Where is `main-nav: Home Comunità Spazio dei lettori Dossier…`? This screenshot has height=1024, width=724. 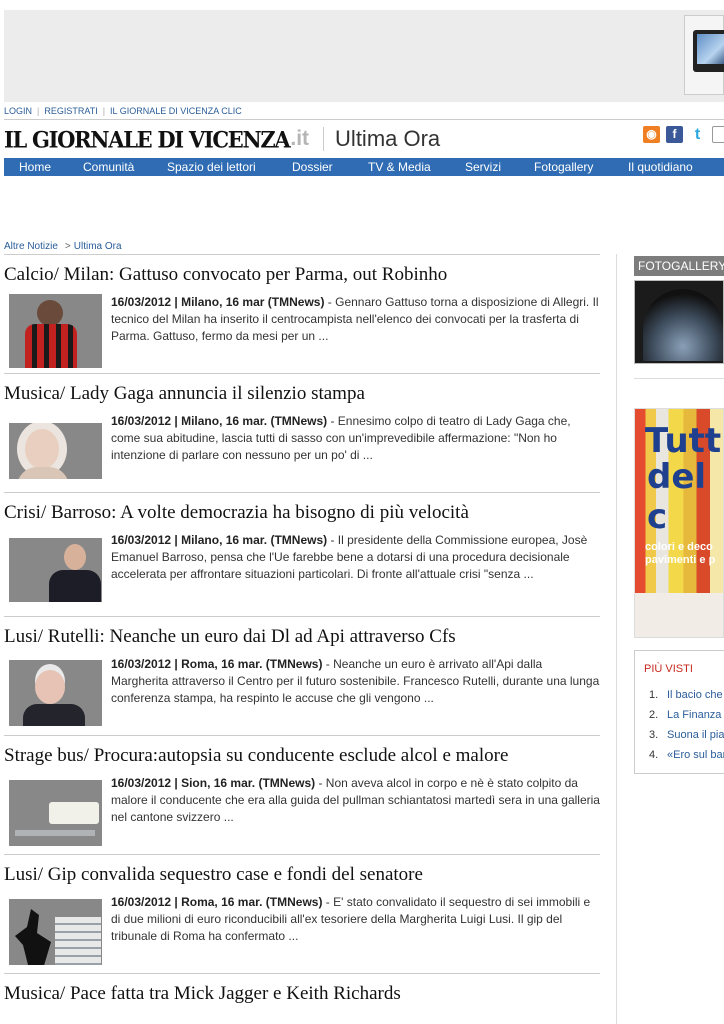 main-nav: Home Comunità Spazio dei lettori Dossier… is located at coordinates (364, 167).